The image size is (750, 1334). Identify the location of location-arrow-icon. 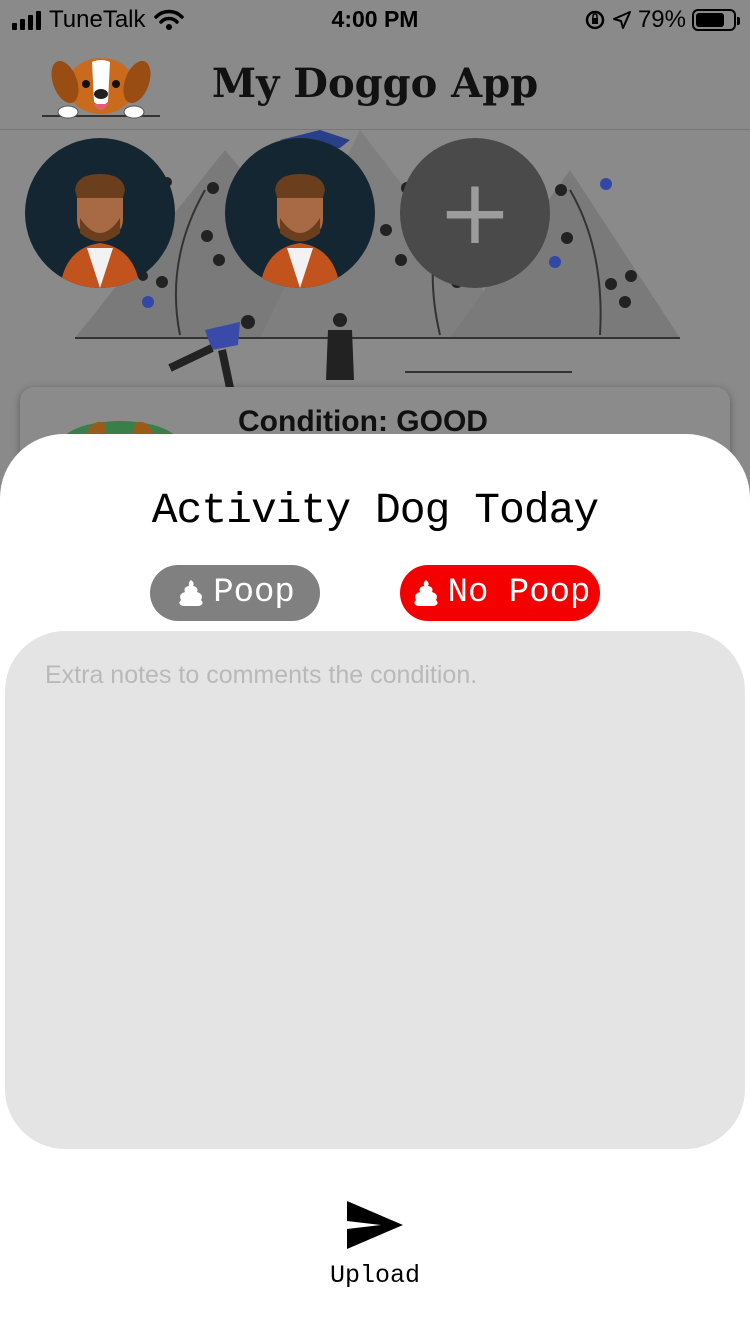
(621, 20).